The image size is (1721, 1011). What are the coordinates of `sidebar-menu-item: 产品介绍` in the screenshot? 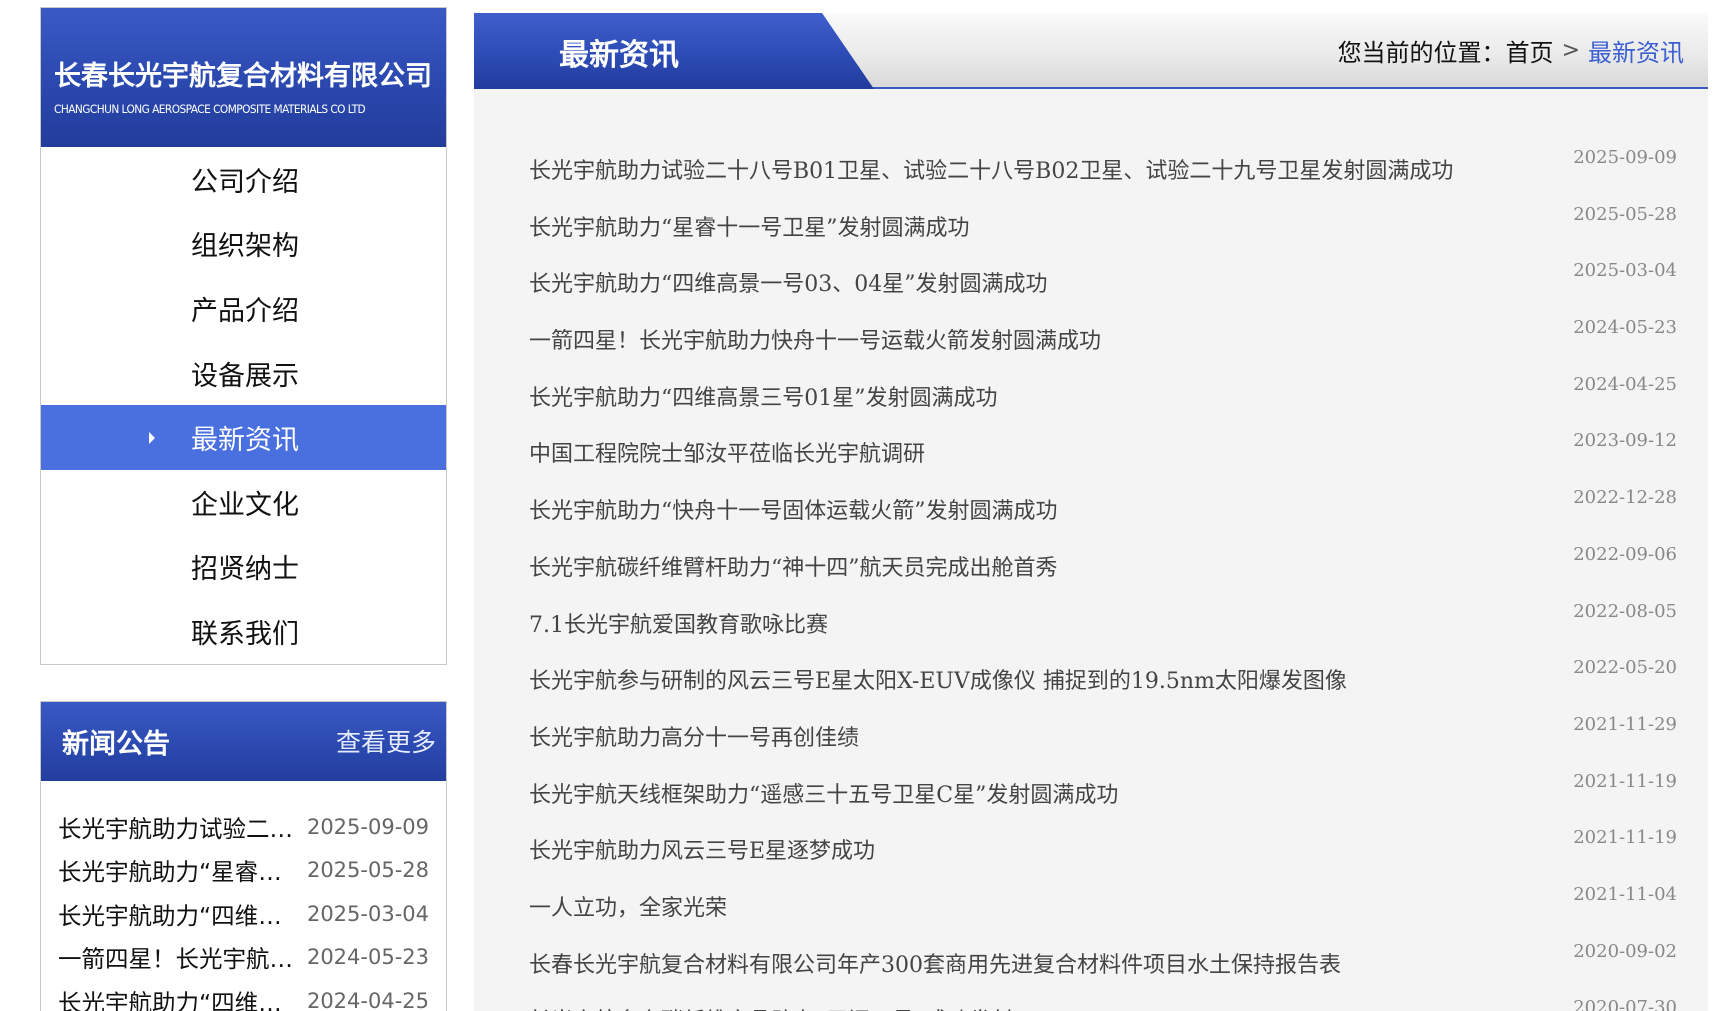 It's located at (243, 308).